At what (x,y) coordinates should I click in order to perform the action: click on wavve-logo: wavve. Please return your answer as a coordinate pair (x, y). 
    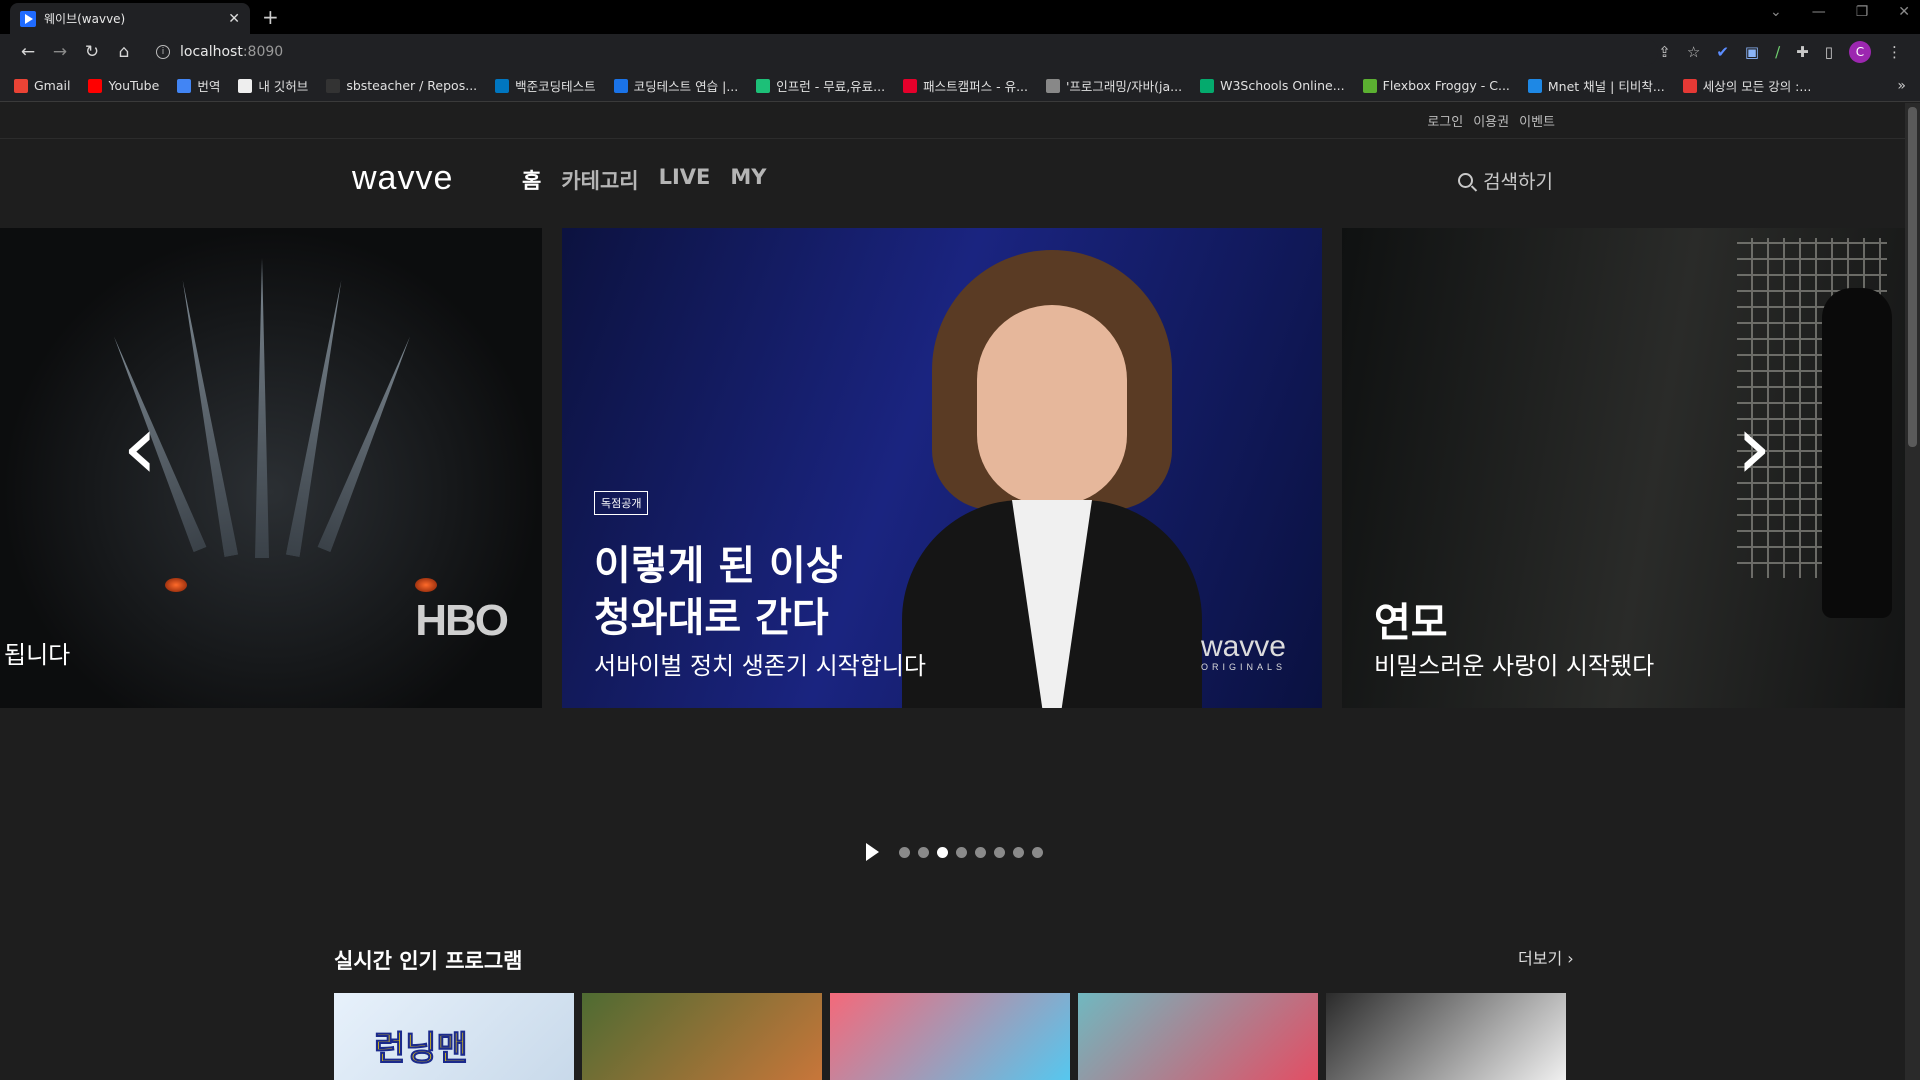
    Looking at the image, I should click on (402, 178).